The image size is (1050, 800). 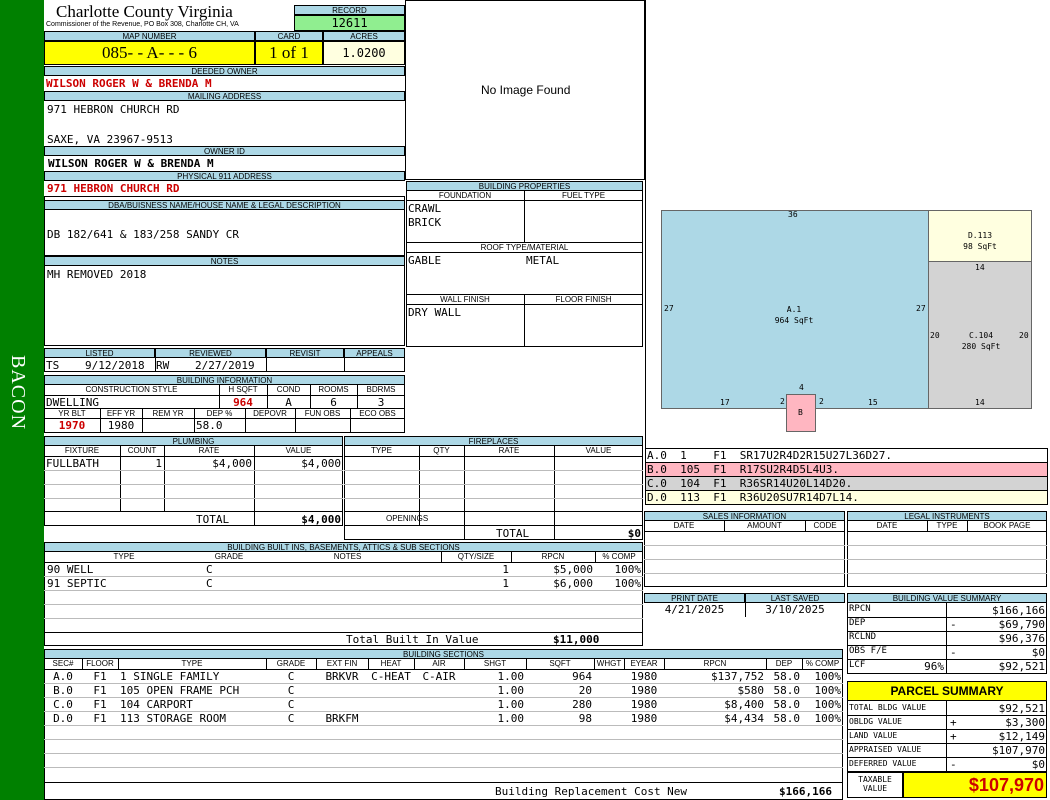 What do you see at coordinates (144, 11) in the screenshot?
I see `county-title: Charlotte County Virginia` at bounding box center [144, 11].